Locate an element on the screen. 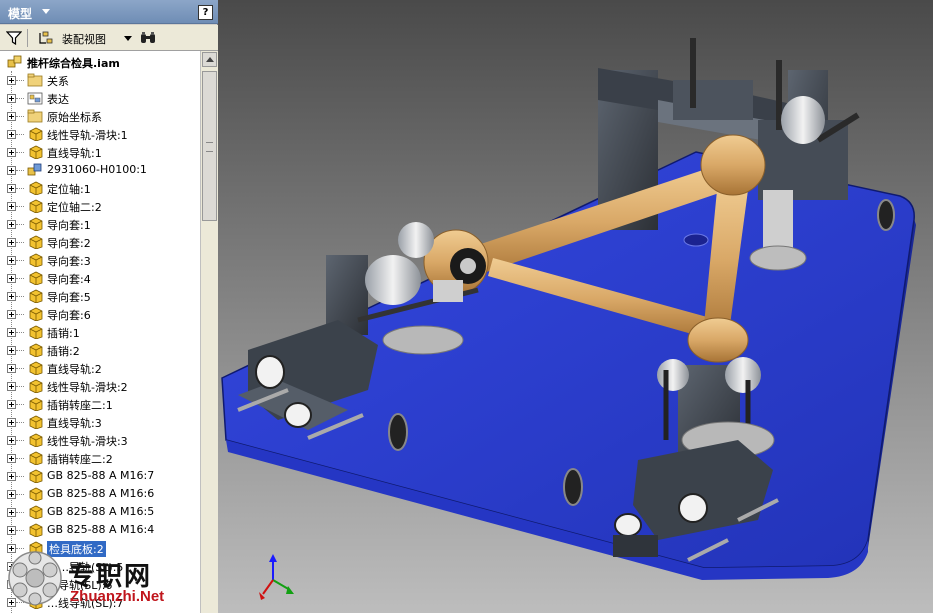  tree-item: 直线导轨:2 is located at coordinates (100, 368).